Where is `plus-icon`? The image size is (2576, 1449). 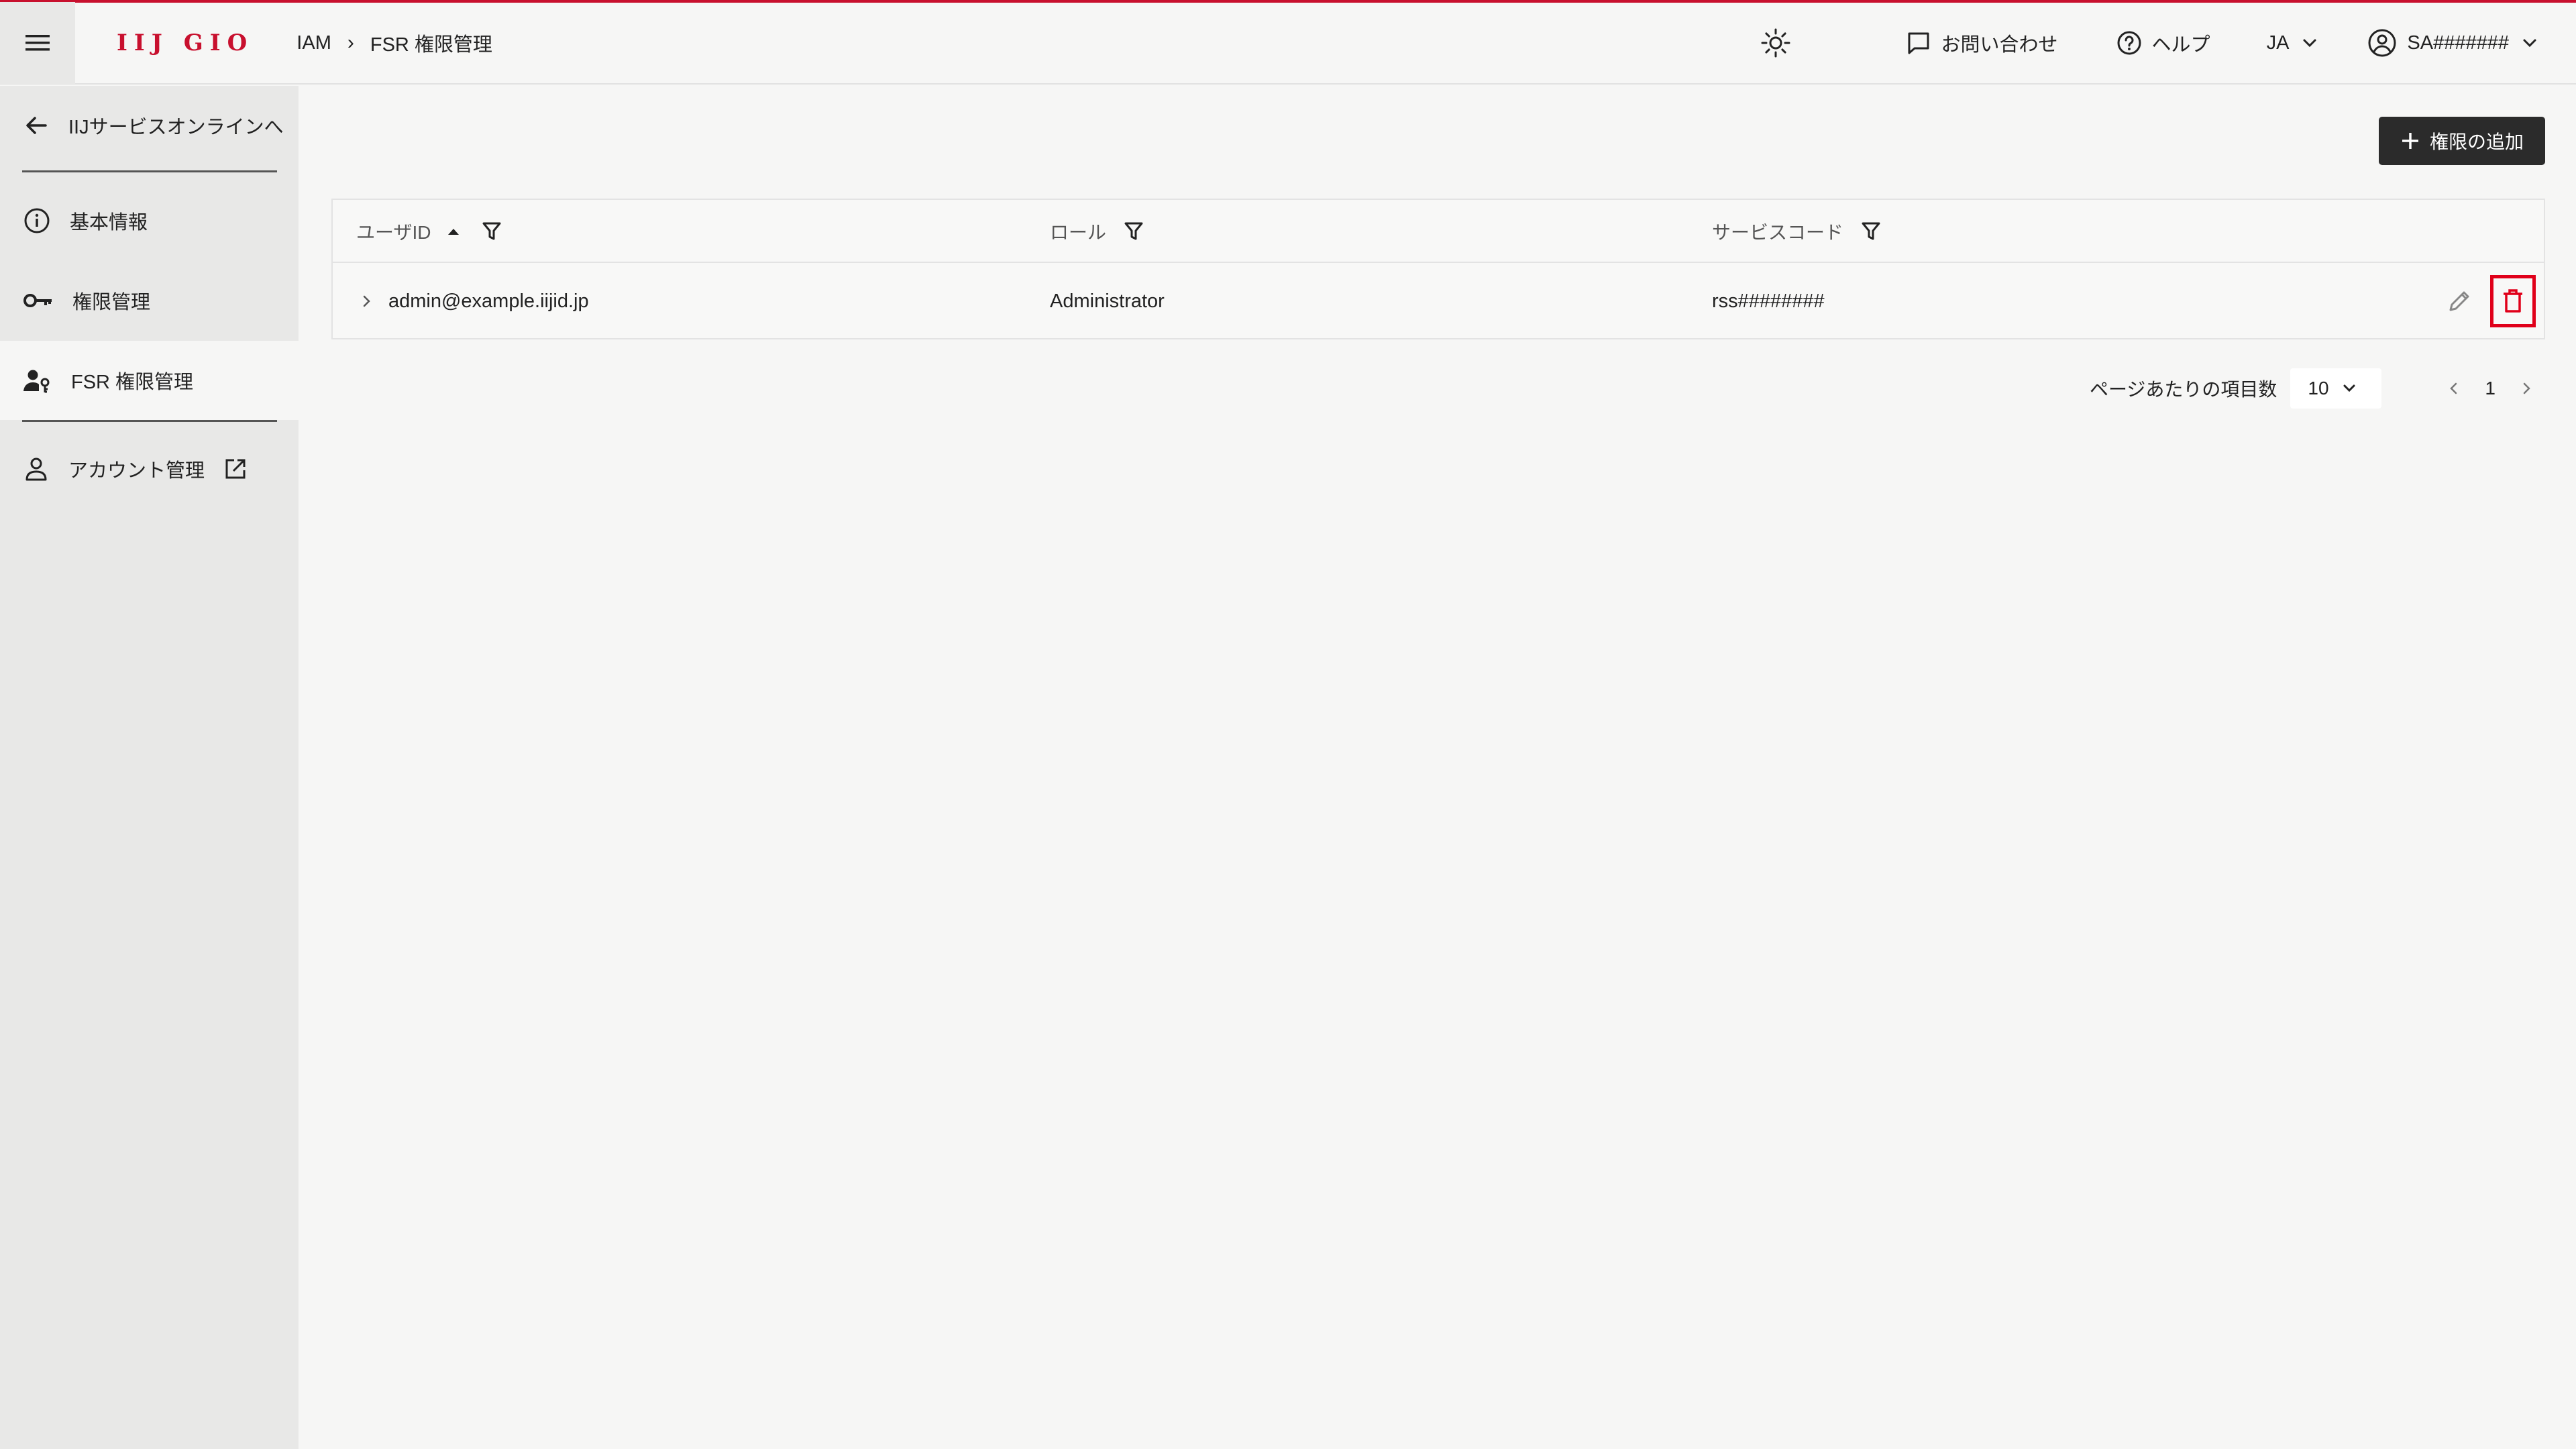 plus-icon is located at coordinates (2410, 141).